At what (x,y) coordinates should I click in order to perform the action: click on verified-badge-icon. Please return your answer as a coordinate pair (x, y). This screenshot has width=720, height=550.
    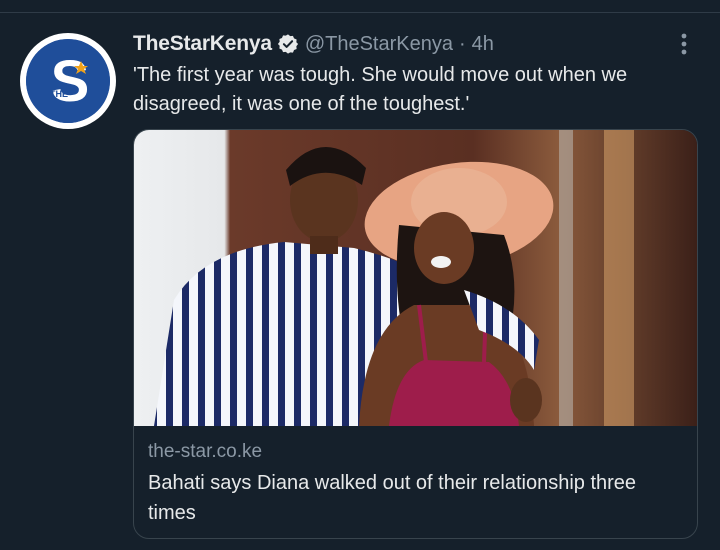
    Looking at the image, I should click on (288, 44).